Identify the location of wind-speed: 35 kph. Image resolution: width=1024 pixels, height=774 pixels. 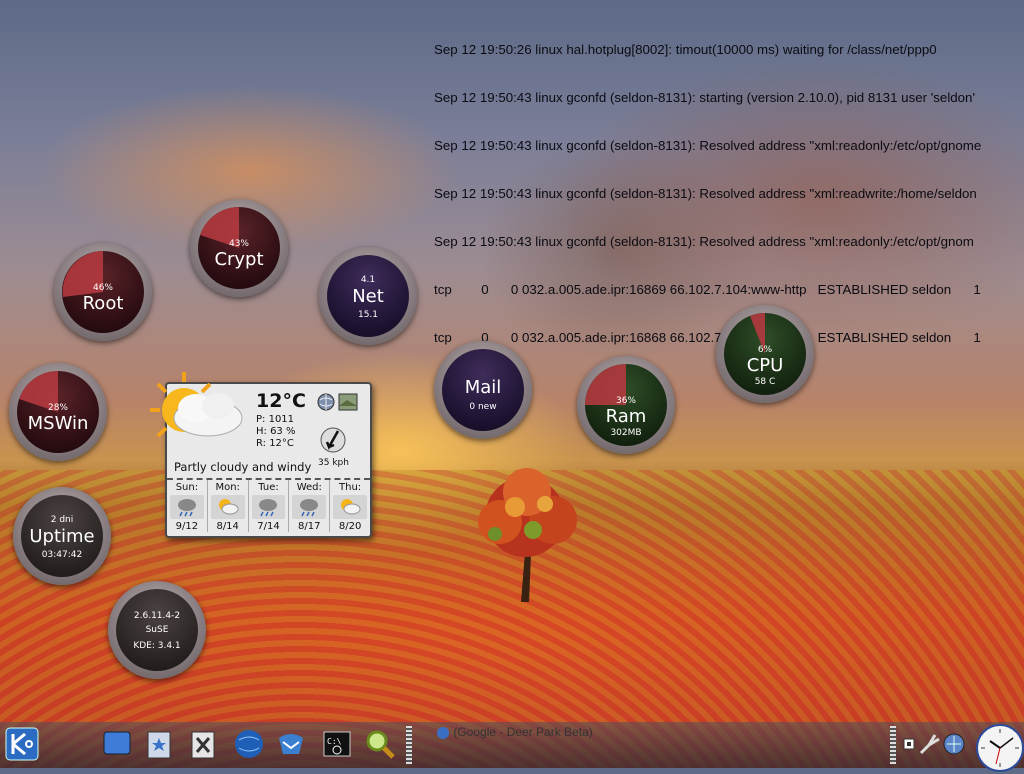
(333, 463).